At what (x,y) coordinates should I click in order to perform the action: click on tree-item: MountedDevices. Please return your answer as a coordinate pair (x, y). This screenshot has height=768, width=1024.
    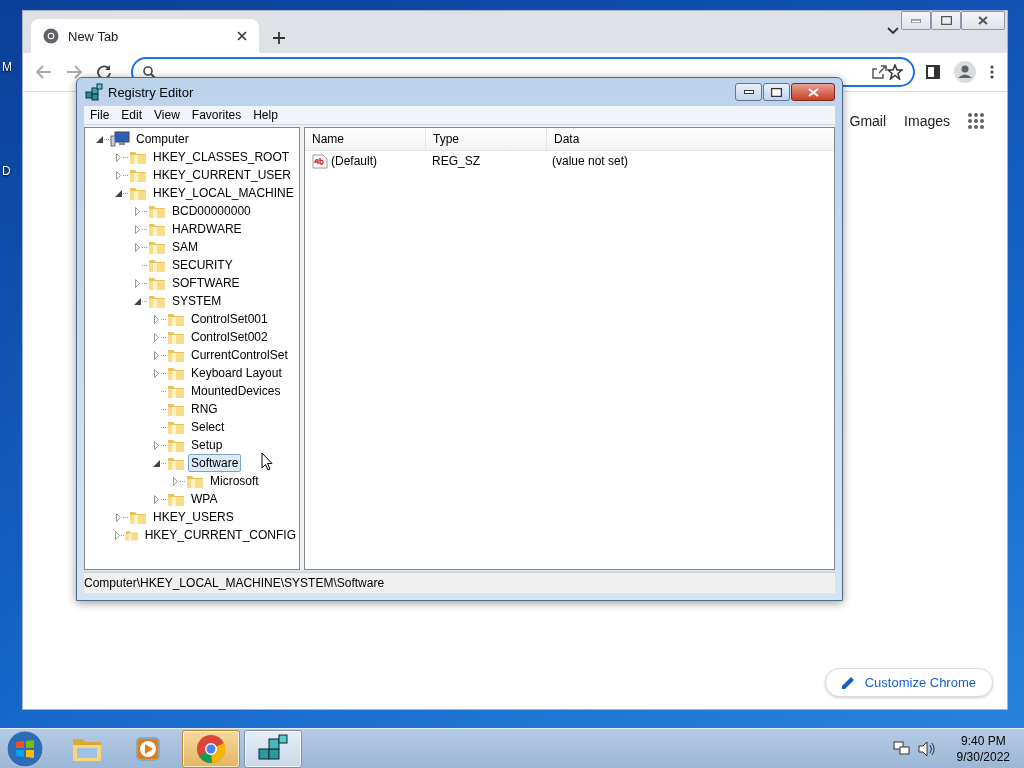
    Looking at the image, I should click on (236, 391).